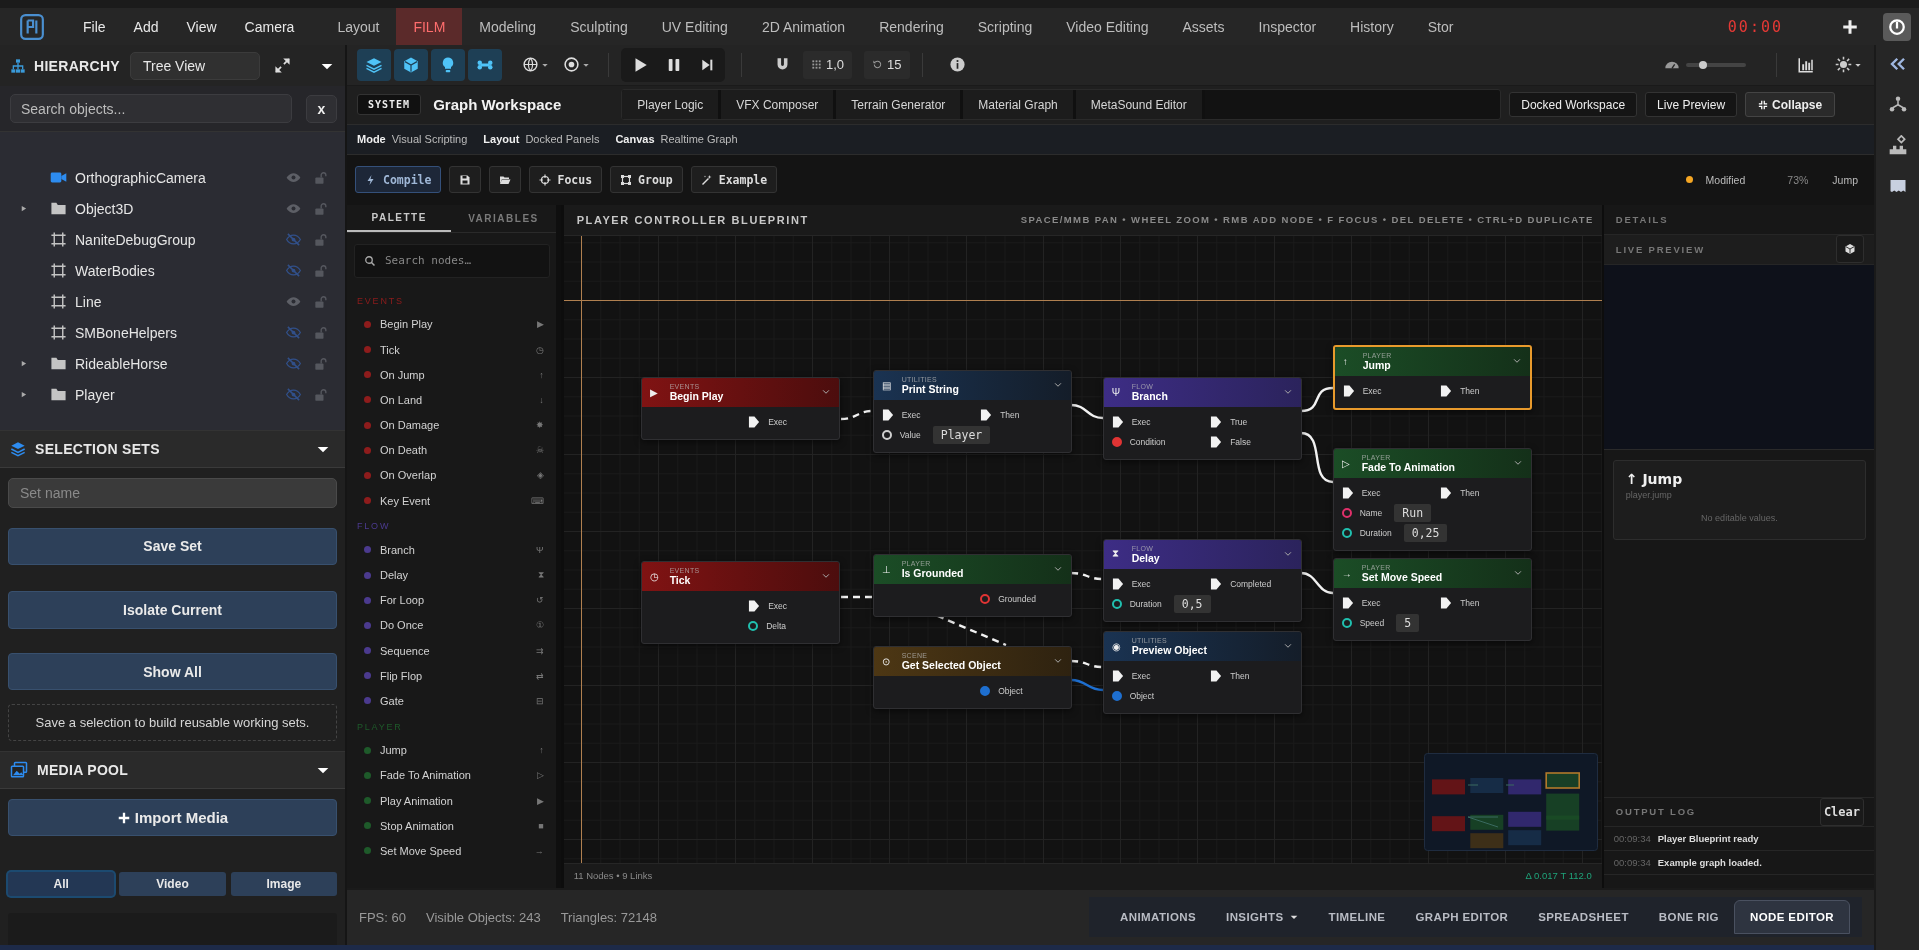 The width and height of the screenshot is (1919, 950). Describe the element at coordinates (172, 610) in the screenshot. I see `action-button: Isolate Current` at that location.